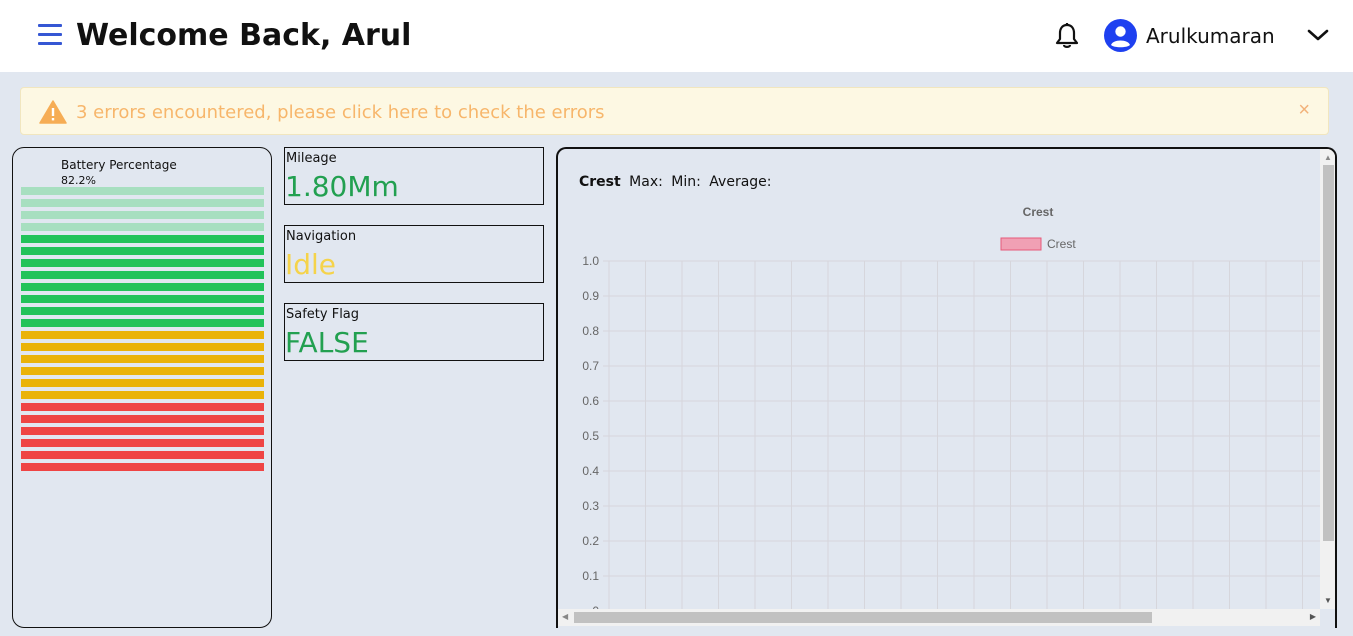 The width and height of the screenshot is (1353, 636). I want to click on page-title: Welcome Back, Arul, so click(244, 35).